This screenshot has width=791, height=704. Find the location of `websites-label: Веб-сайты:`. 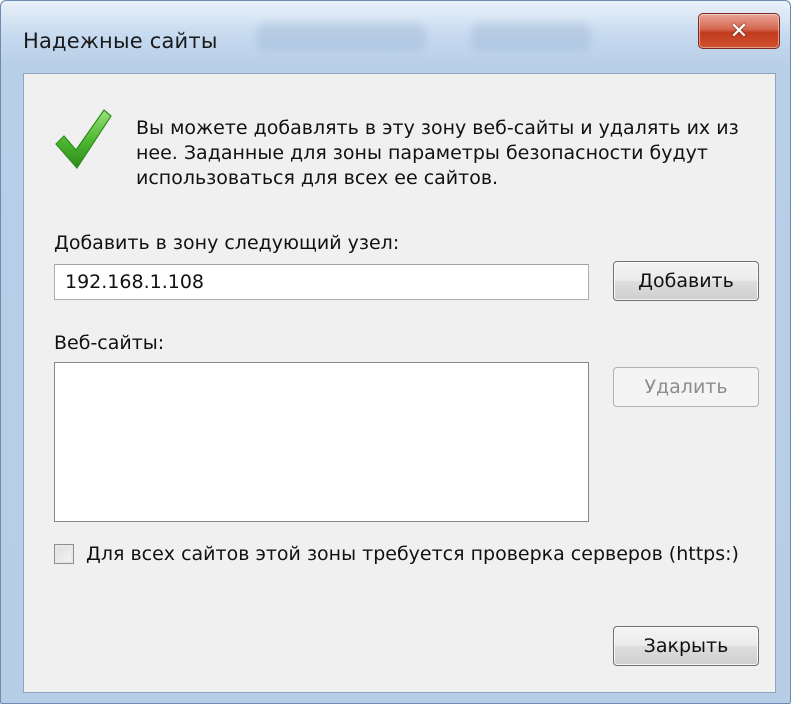

websites-label: Веб-сайты: is located at coordinates (109, 343).